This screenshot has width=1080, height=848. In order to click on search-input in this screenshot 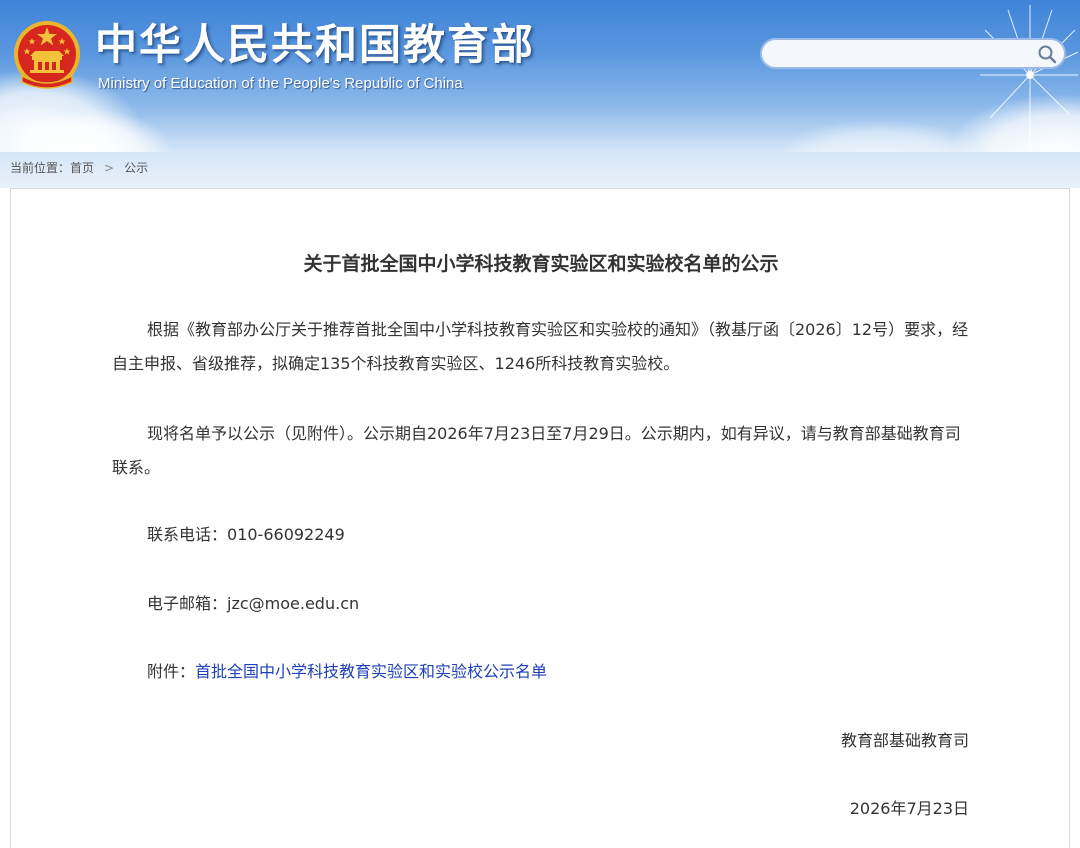, I will do `click(903, 55)`.